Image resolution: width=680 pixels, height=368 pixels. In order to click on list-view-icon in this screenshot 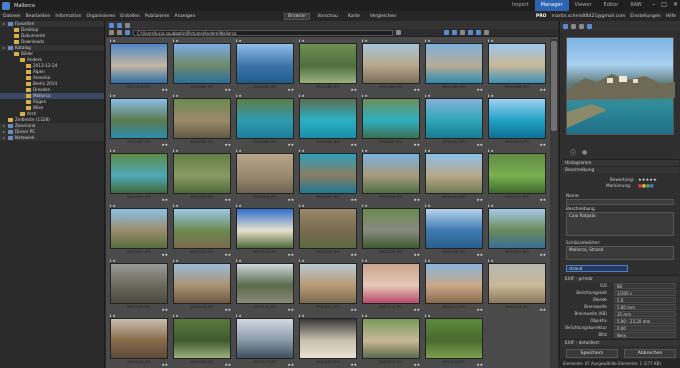, I will do `click(119, 25)`.